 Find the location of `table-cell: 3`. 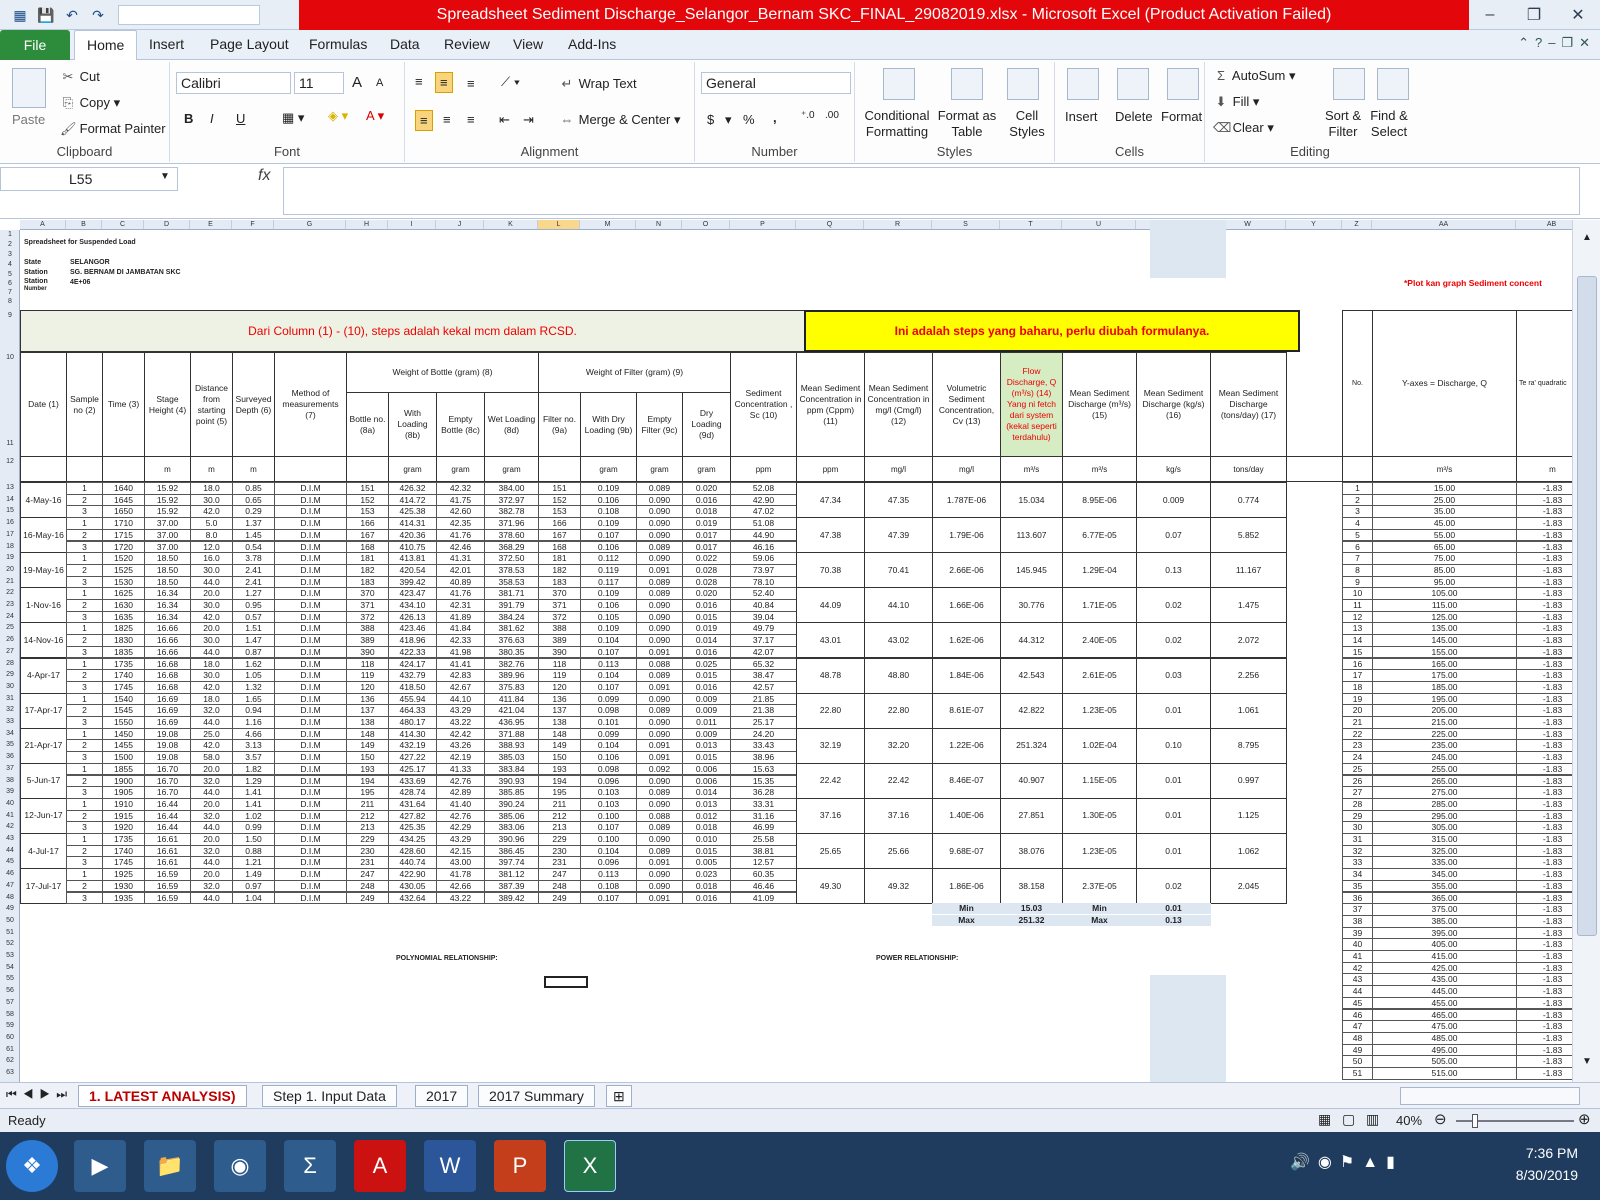

table-cell: 3 is located at coordinates (84, 898).